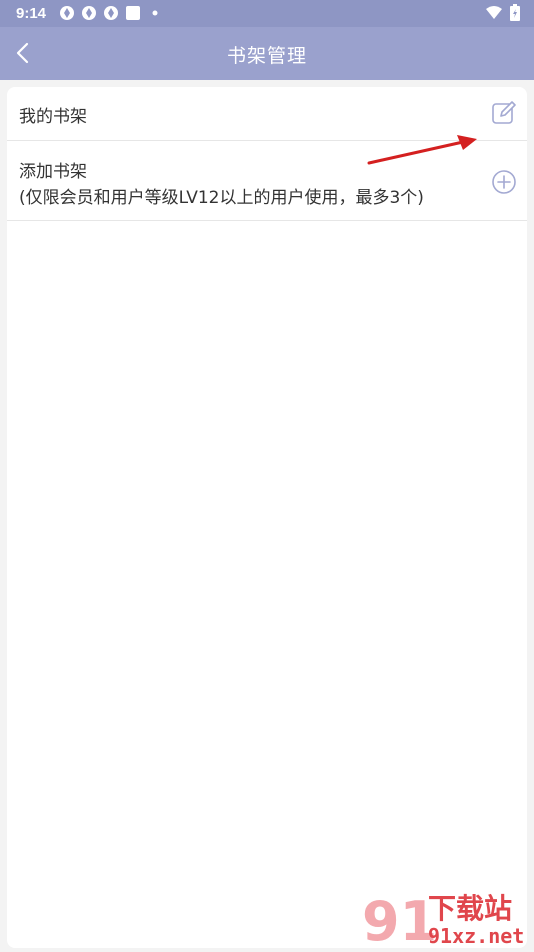  What do you see at coordinates (504, 182) in the screenshot?
I see `add-circle-icon` at bounding box center [504, 182].